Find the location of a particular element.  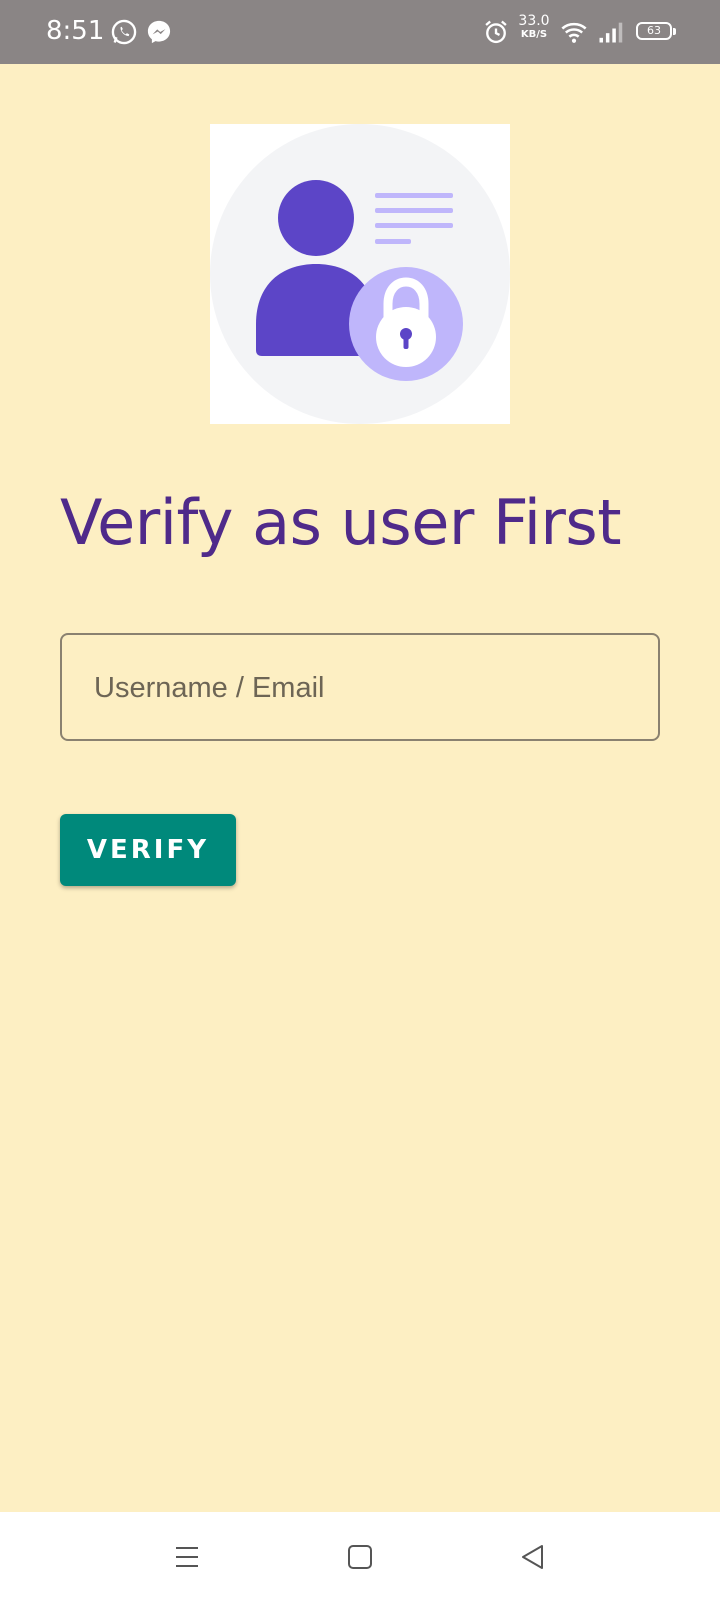

network-speed-unit: KB/S is located at coordinates (534, 34).